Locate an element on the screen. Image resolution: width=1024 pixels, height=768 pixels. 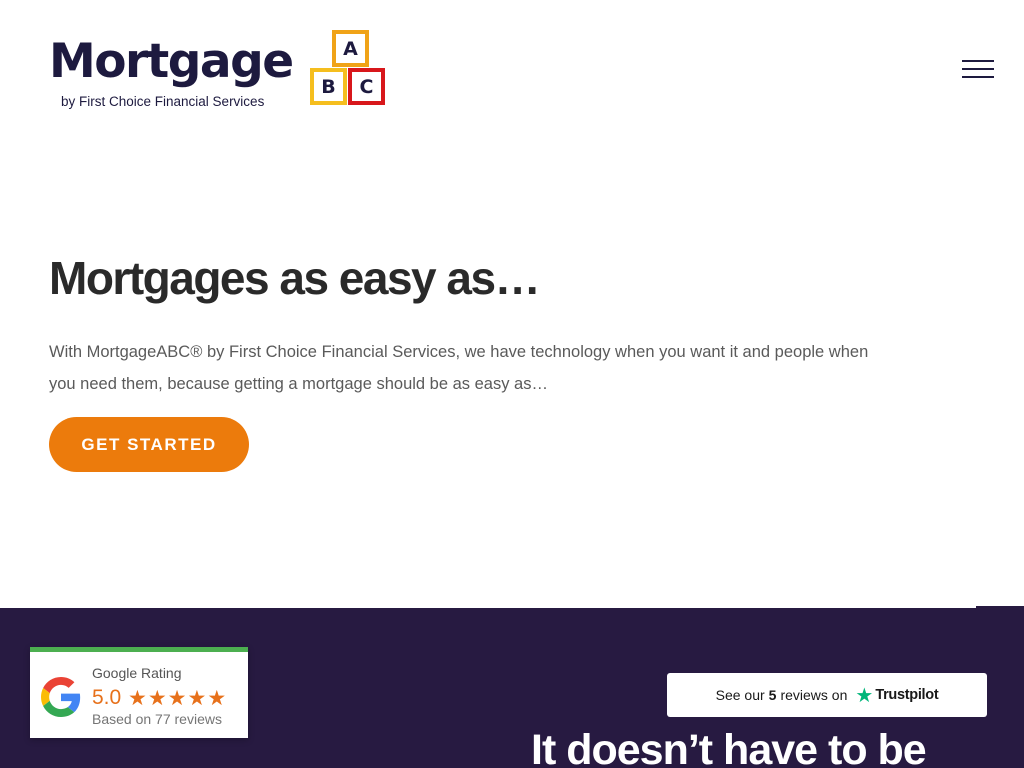
section-heading: It doesn’t have to be is located at coordinates (729, 747).